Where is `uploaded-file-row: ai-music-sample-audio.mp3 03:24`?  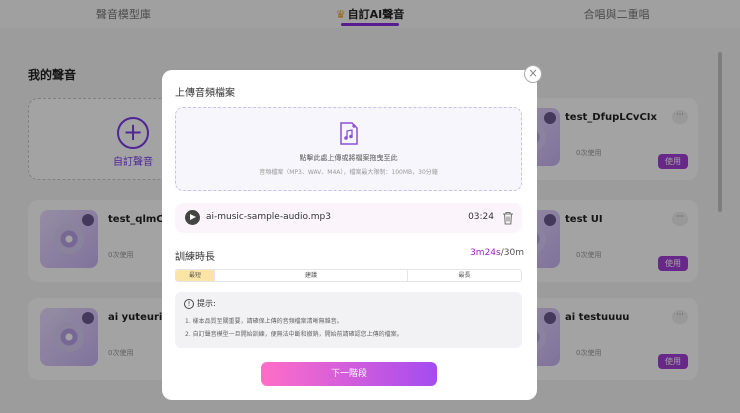
uploaded-file-row: ai-music-sample-audio.mp3 03:24 is located at coordinates (348, 218).